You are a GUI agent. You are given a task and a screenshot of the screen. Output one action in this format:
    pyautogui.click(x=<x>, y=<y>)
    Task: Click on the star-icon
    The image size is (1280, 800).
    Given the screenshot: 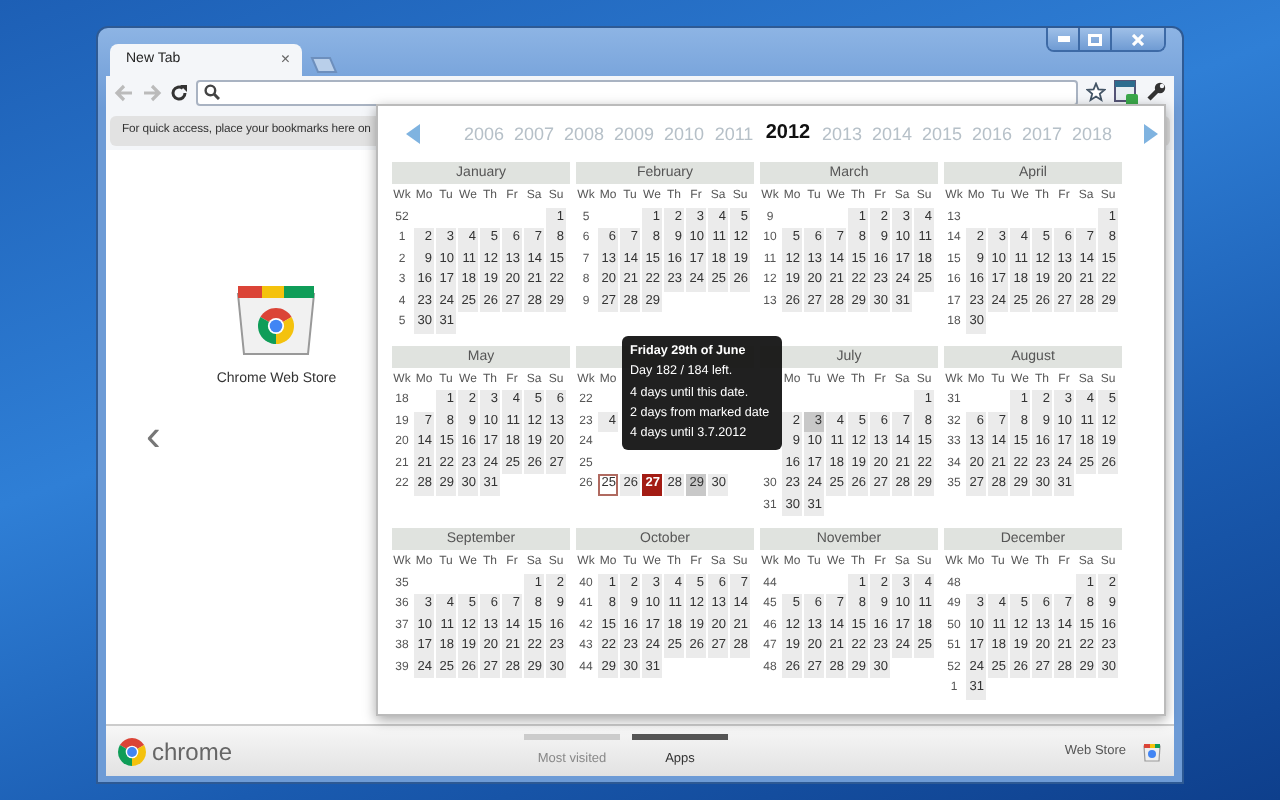 What is the action you would take?
    pyautogui.click(x=1096, y=92)
    